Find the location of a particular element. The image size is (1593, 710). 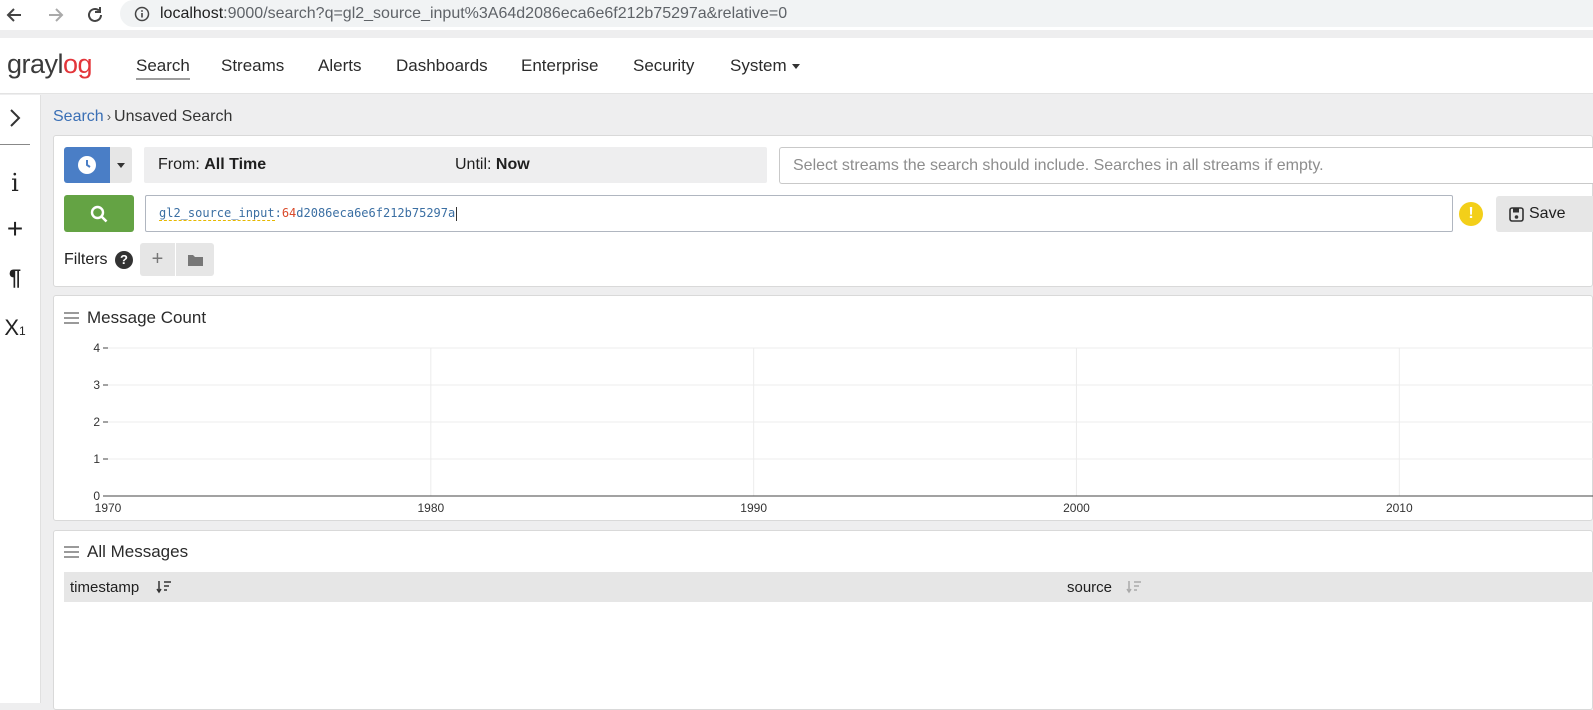

nav-system-label: System is located at coordinates (758, 65).